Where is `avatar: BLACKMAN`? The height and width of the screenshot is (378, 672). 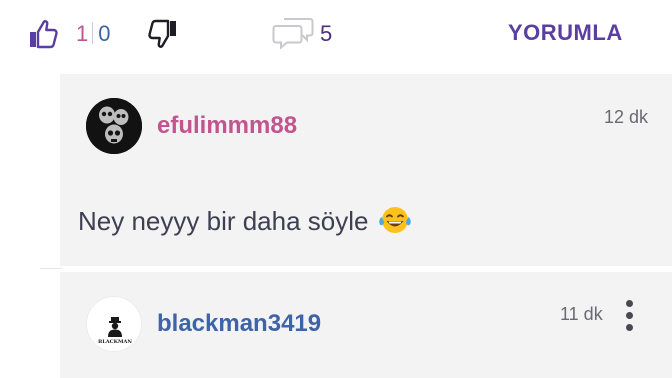
avatar: BLACKMAN is located at coordinates (114, 324).